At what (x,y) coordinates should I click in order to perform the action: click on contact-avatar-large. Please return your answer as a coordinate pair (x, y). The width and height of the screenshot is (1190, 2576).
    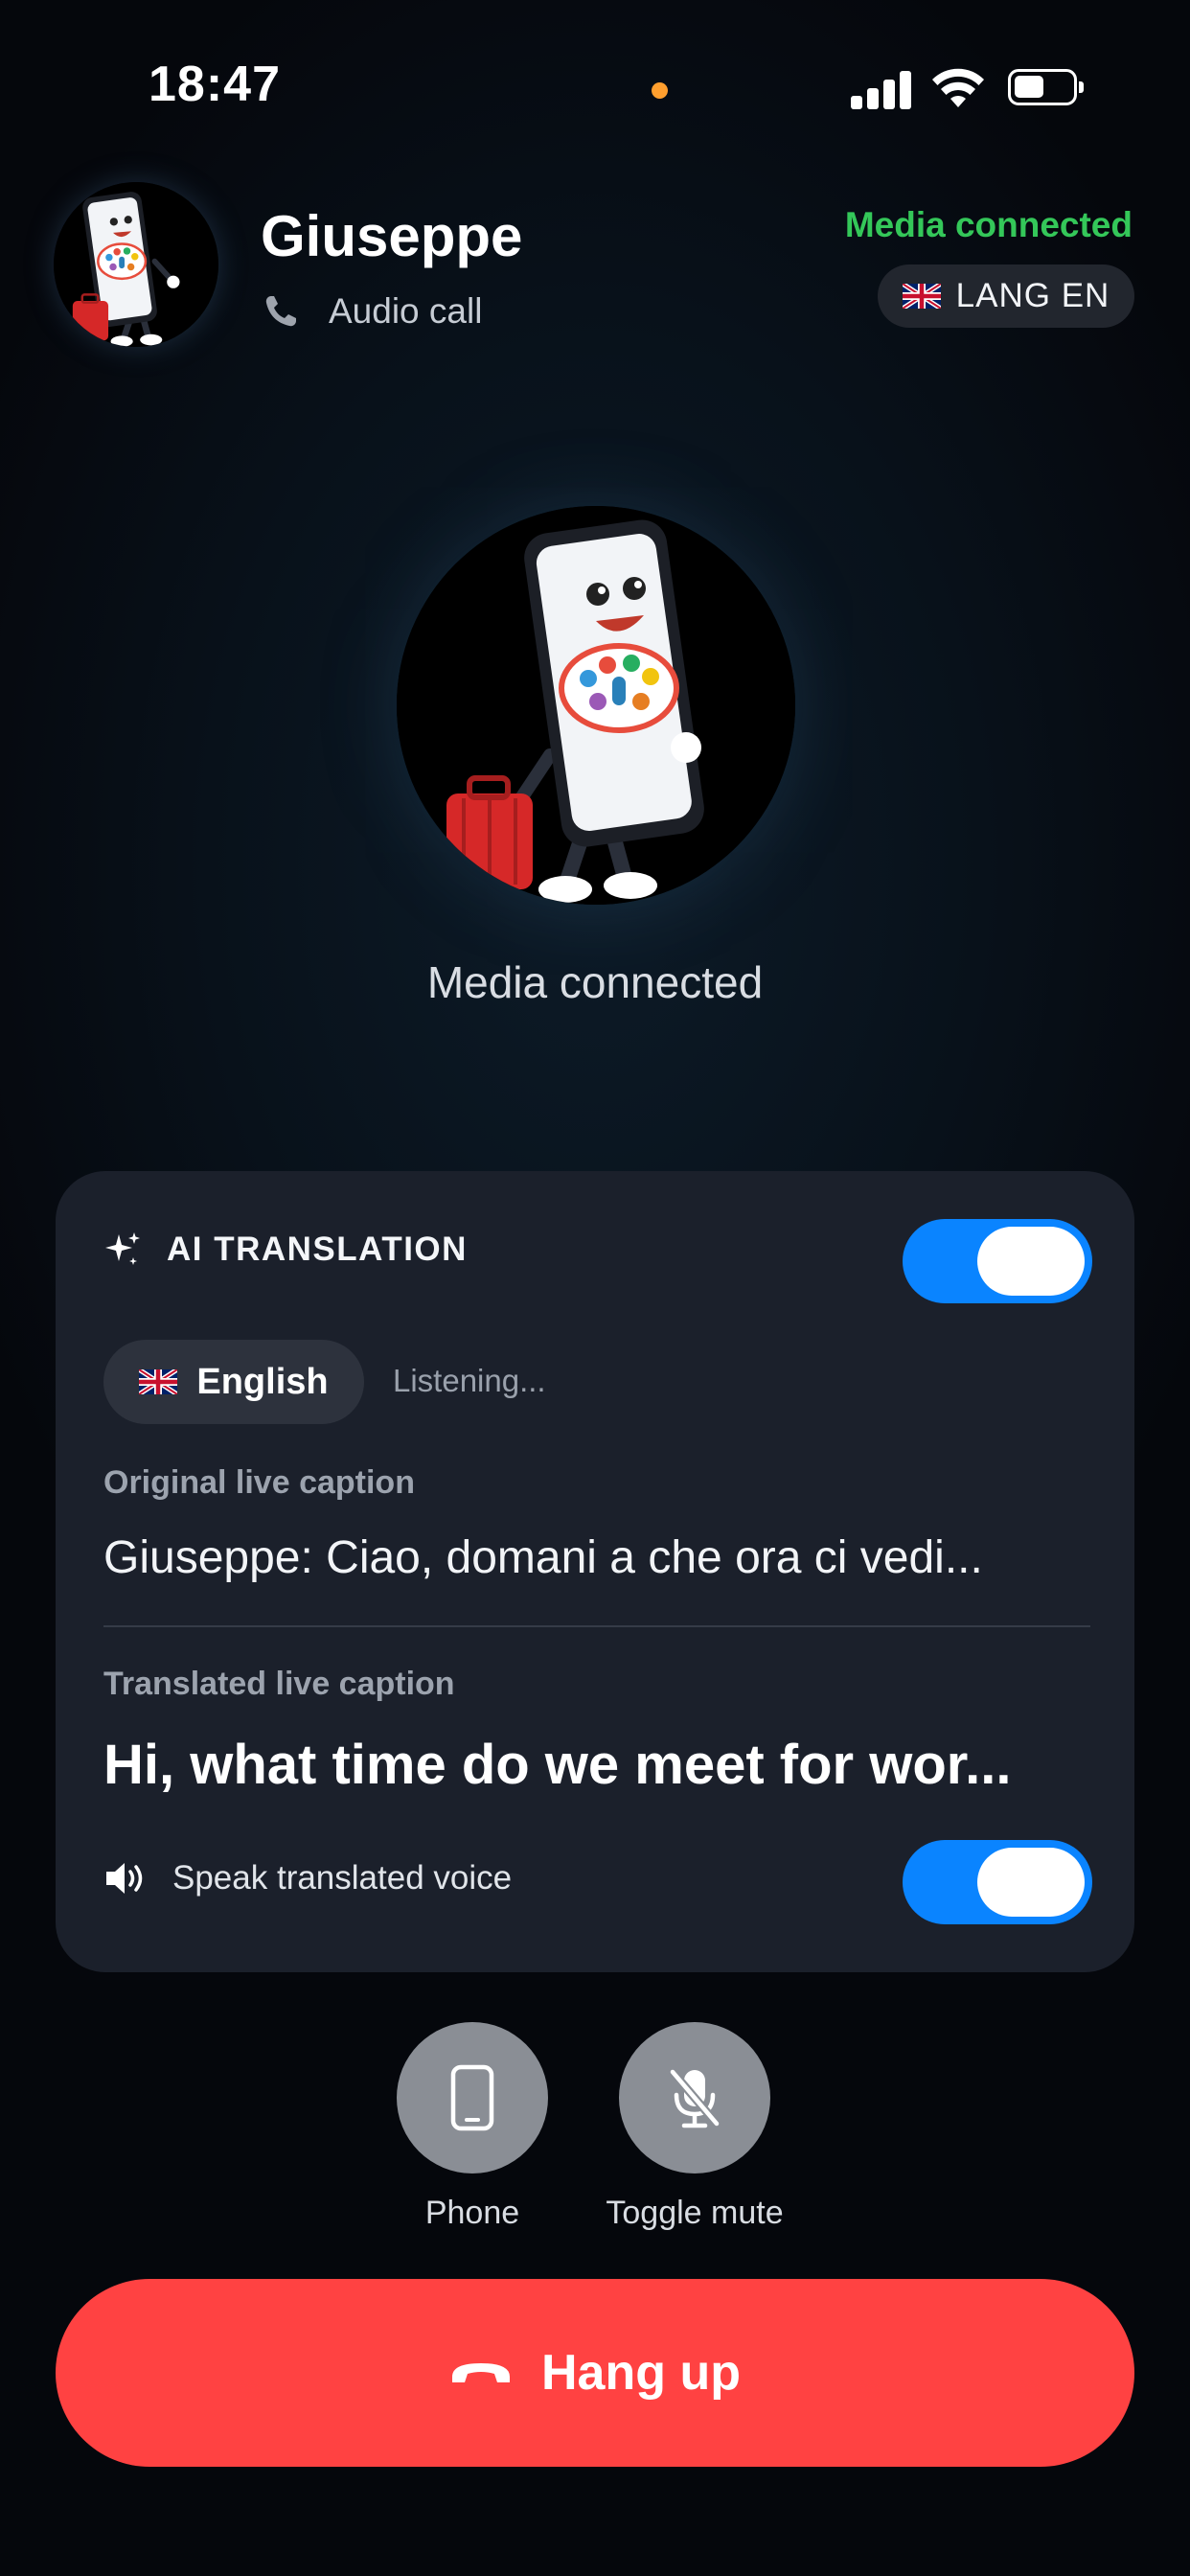
    Looking at the image, I should click on (596, 705).